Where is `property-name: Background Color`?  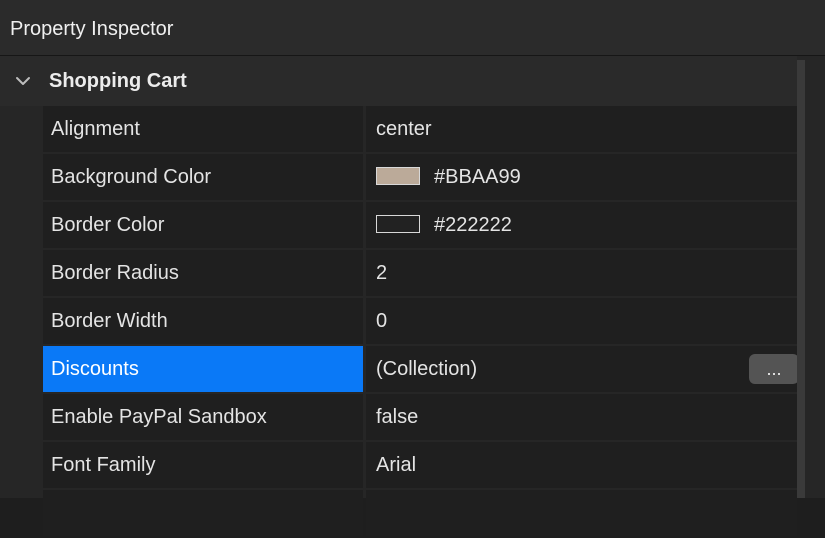
property-name: Background Color is located at coordinates (203, 177).